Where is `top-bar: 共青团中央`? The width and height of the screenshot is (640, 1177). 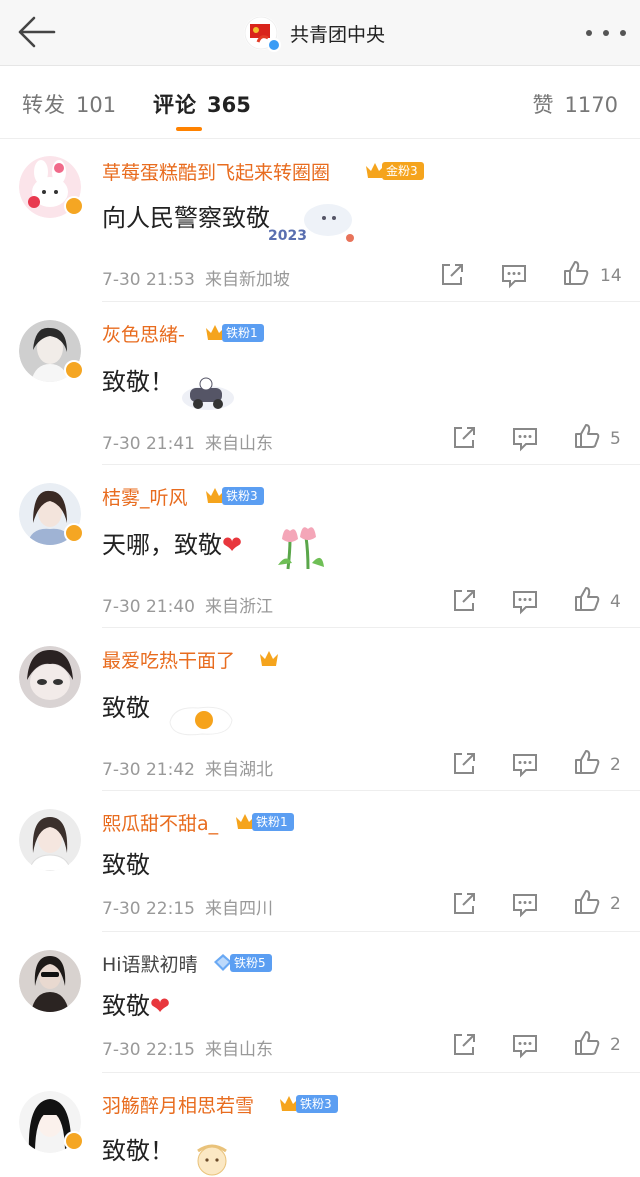
top-bar: 共青团中央 is located at coordinates (320, 33).